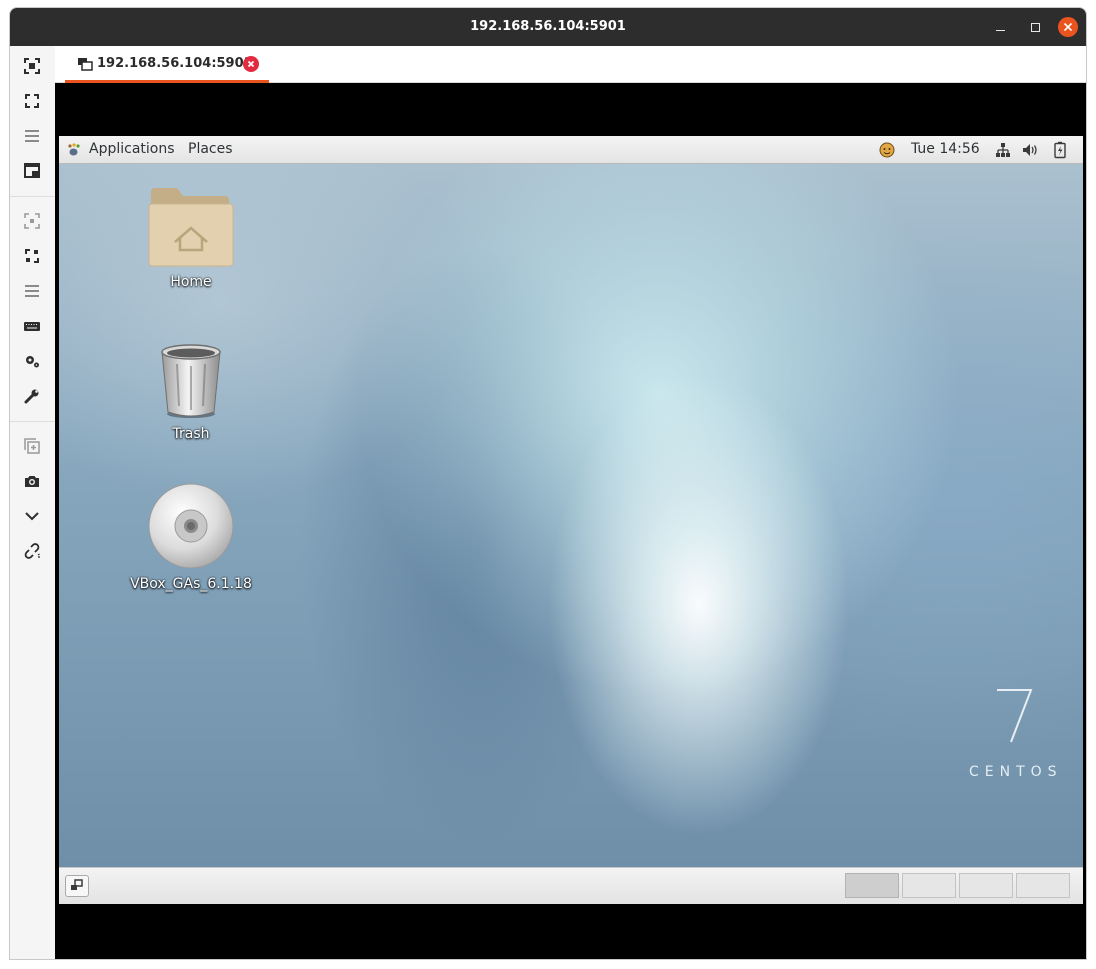 The image size is (1096, 969). I want to click on avatar-icon, so click(887, 150).